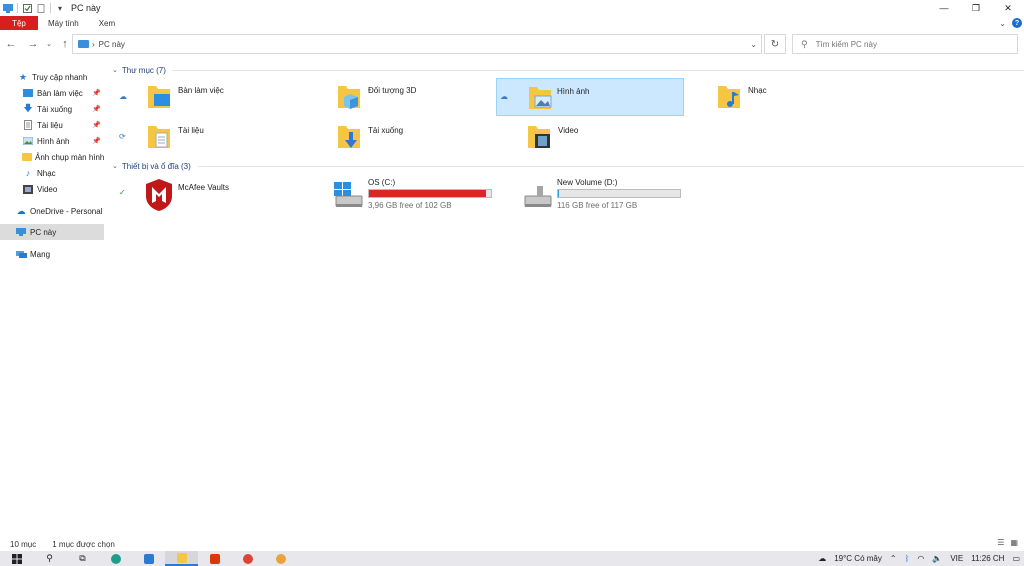  What do you see at coordinates (893, 558) in the screenshot?
I see `tray-overflow-chevron-icon: ⌃` at bounding box center [893, 558].